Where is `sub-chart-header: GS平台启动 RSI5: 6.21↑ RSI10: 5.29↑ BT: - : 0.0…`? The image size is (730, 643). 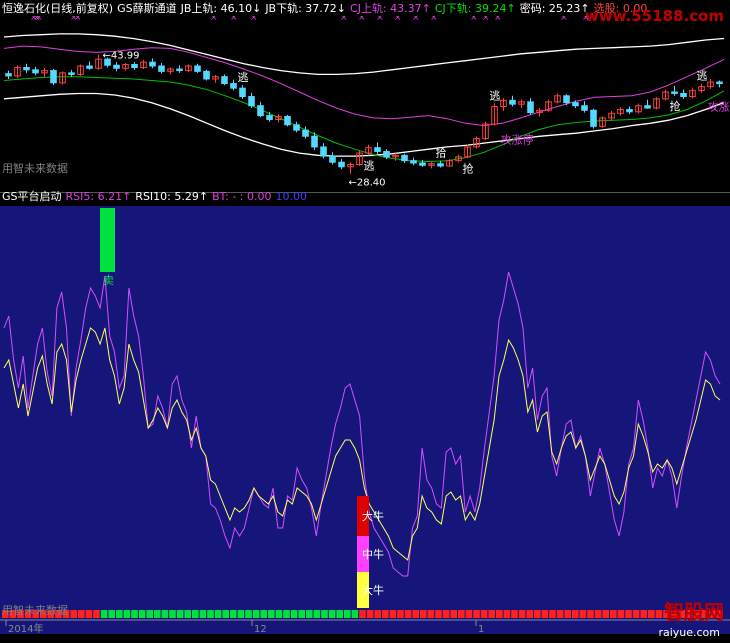
sub-chart-header: GS平台启动 RSI5: 6.21↑ RSI10: 5.29↑ BT: - : 0.0… is located at coordinates (156, 197).